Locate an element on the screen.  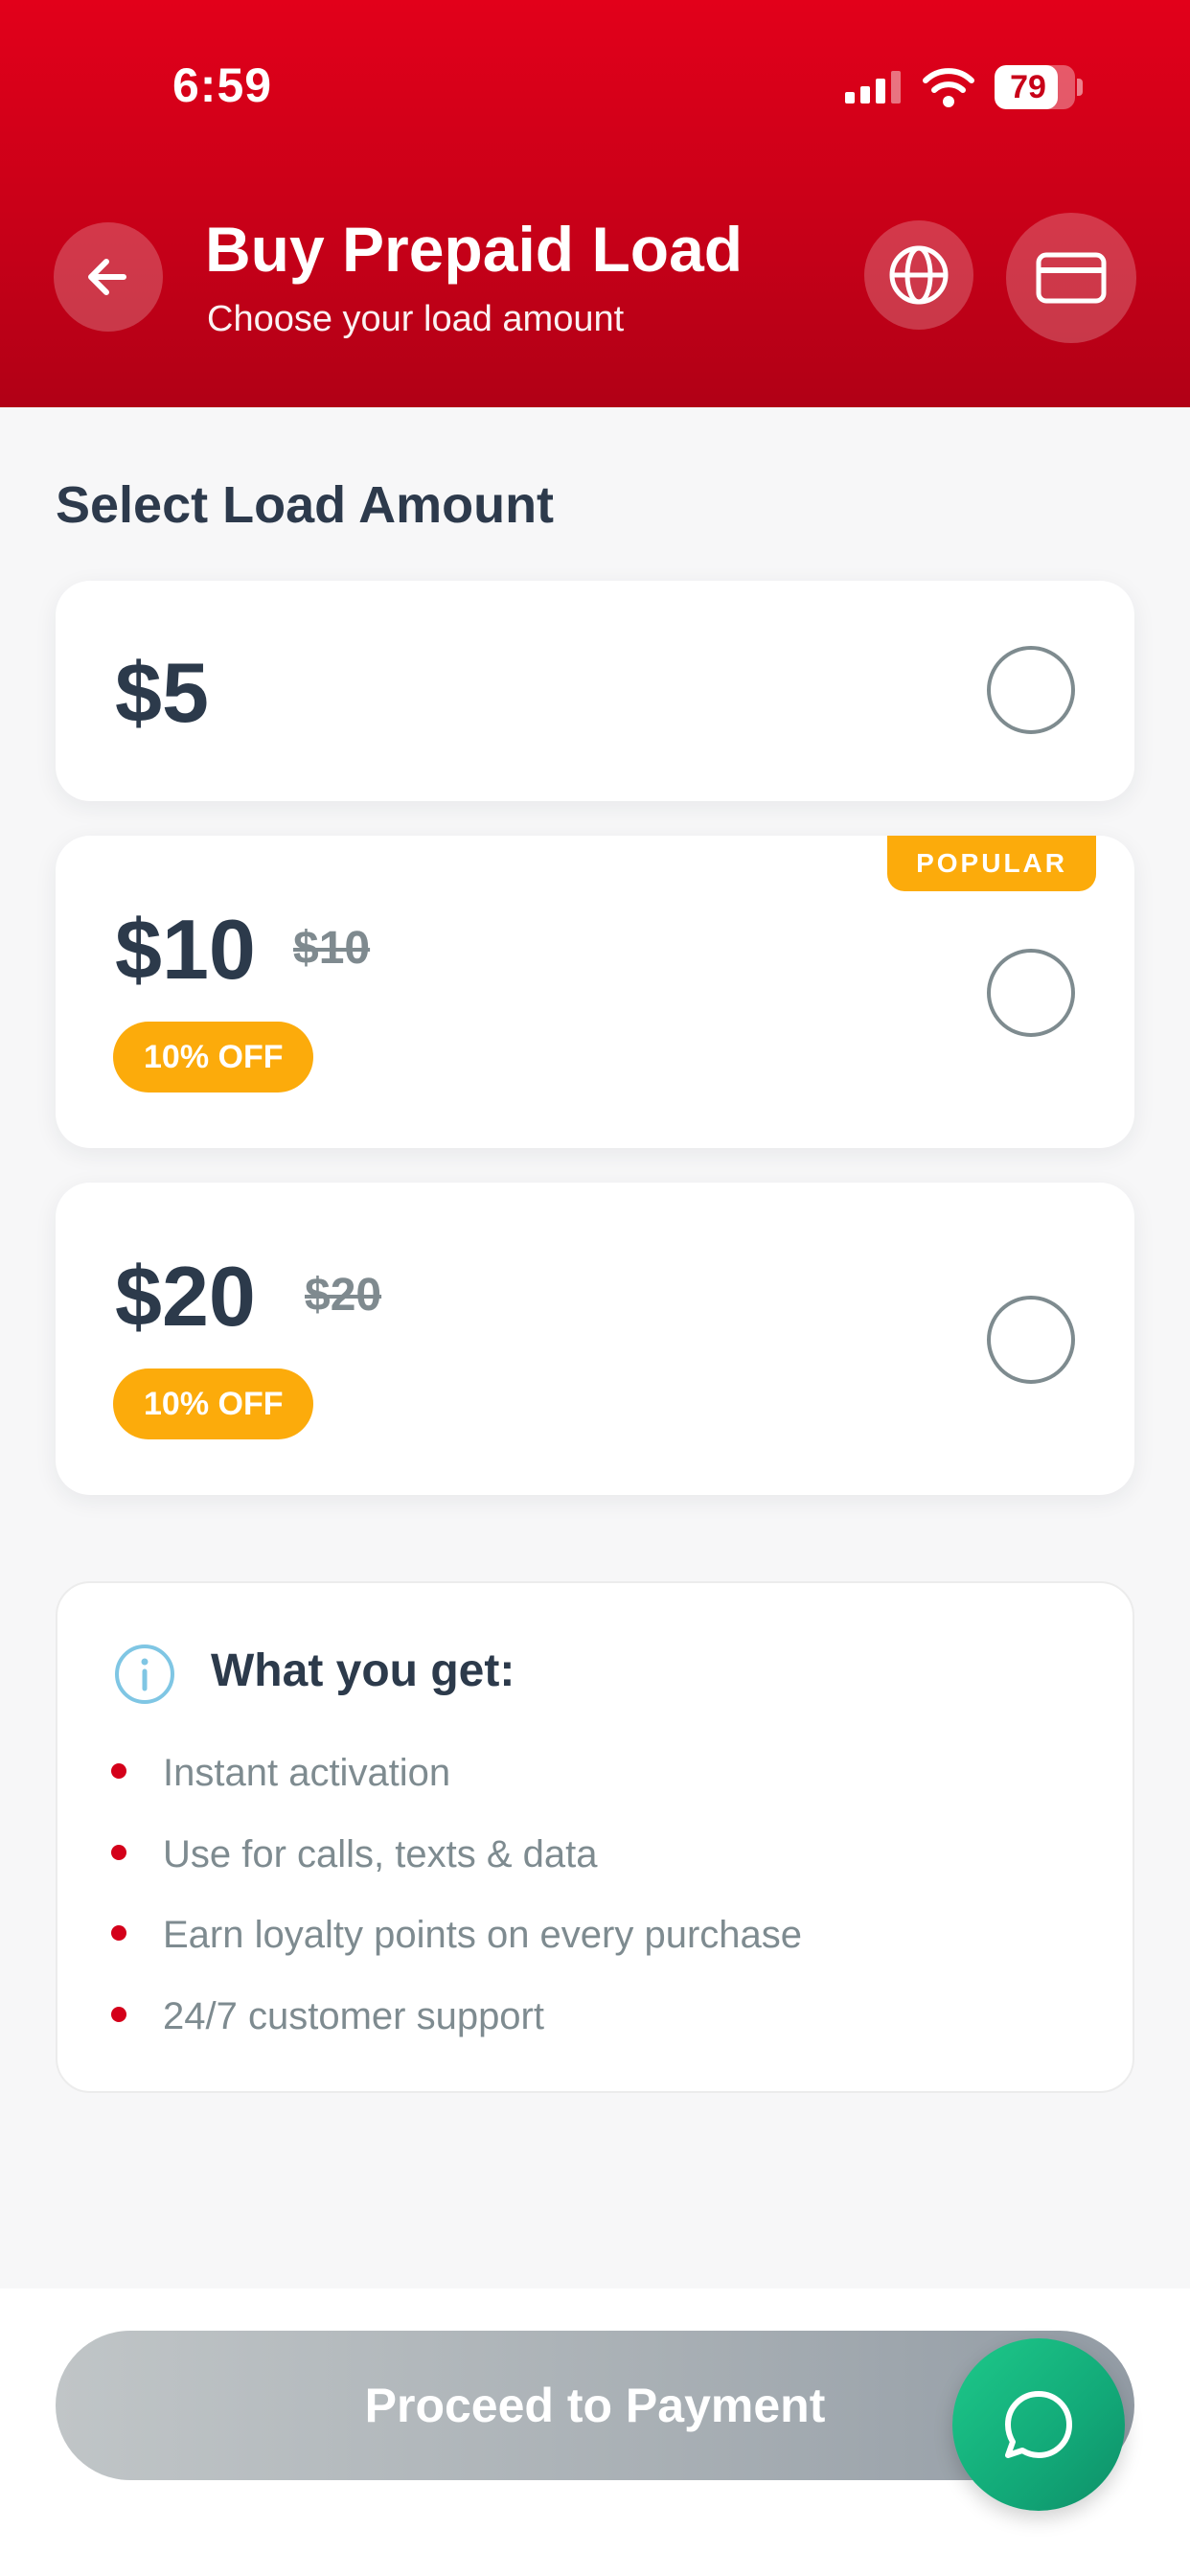
payment-methods-button is located at coordinates (1071, 278).